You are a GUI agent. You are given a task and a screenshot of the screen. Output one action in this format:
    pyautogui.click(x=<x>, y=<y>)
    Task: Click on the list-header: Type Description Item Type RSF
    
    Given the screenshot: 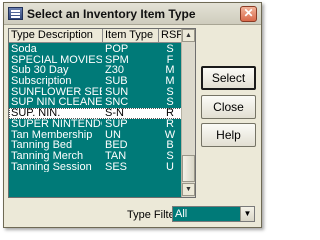 What is the action you would take?
    pyautogui.click(x=95, y=36)
    